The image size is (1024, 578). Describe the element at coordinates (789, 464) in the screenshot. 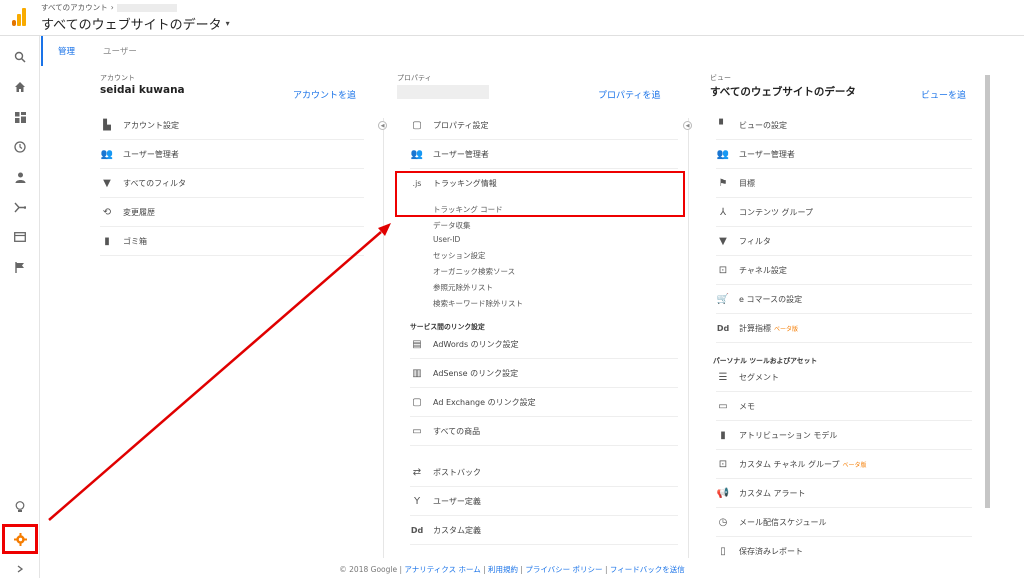

I see `custom-channel-grouping-label: カスタム チャネル グループ` at that location.